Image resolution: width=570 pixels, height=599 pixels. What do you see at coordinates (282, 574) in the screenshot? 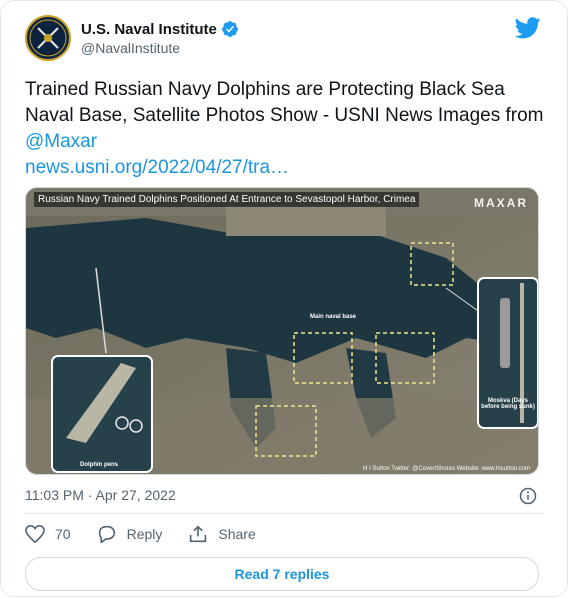
I see `read-replies-button: Read 7 replies` at bounding box center [282, 574].